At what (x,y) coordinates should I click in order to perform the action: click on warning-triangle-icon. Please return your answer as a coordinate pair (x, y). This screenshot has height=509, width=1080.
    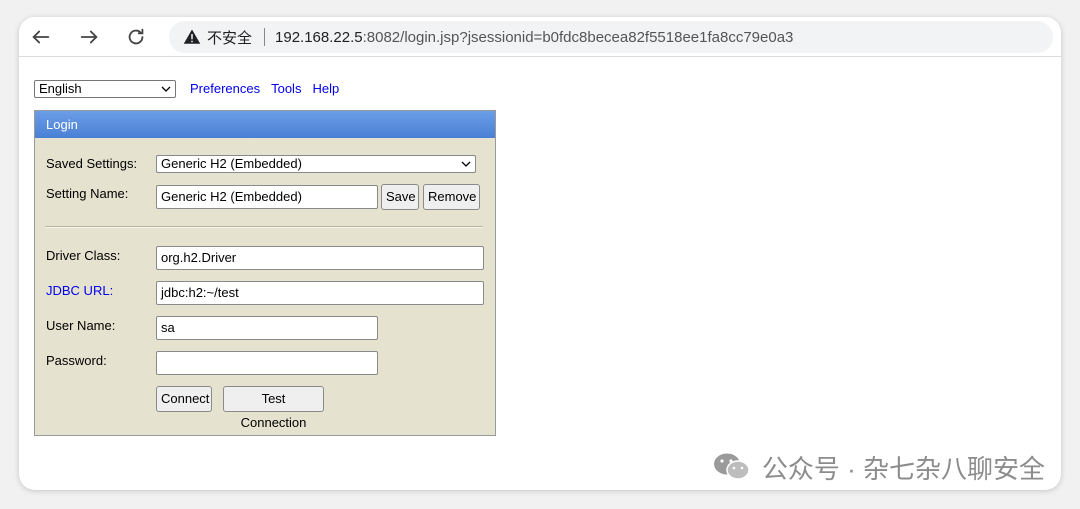
    Looking at the image, I should click on (192, 37).